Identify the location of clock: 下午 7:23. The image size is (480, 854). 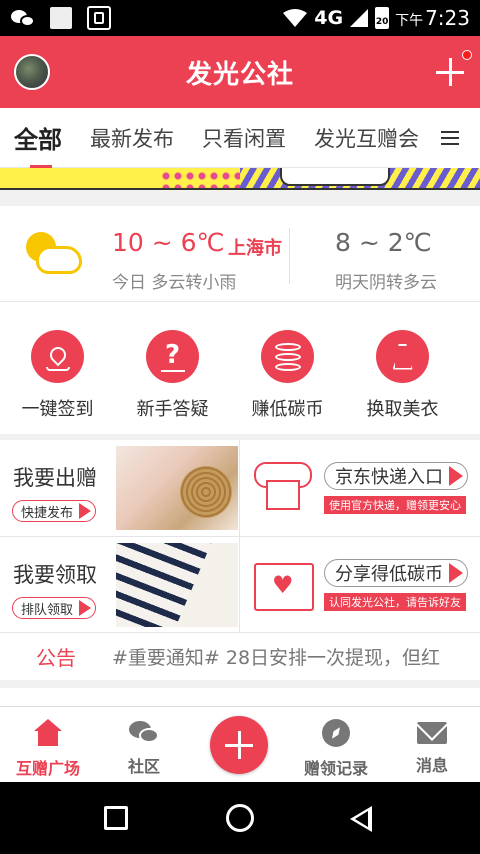
(432, 18).